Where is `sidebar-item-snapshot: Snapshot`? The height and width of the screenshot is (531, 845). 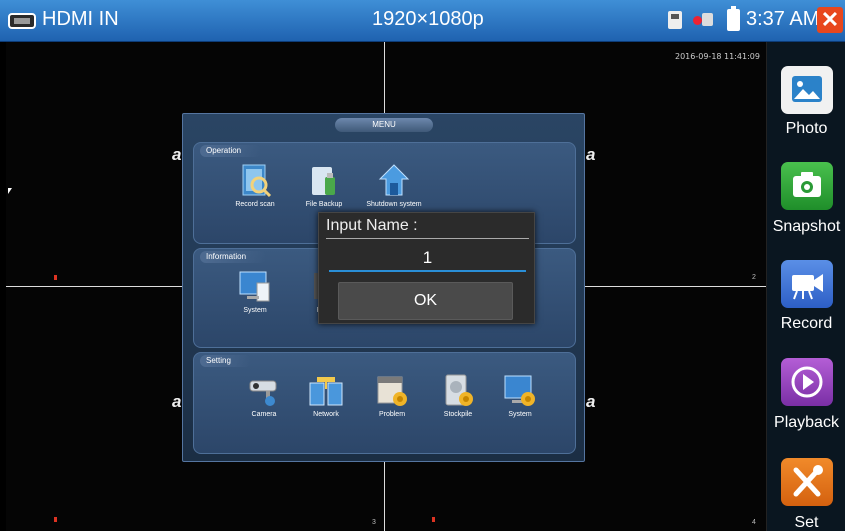 sidebar-item-snapshot: Snapshot is located at coordinates (806, 189).